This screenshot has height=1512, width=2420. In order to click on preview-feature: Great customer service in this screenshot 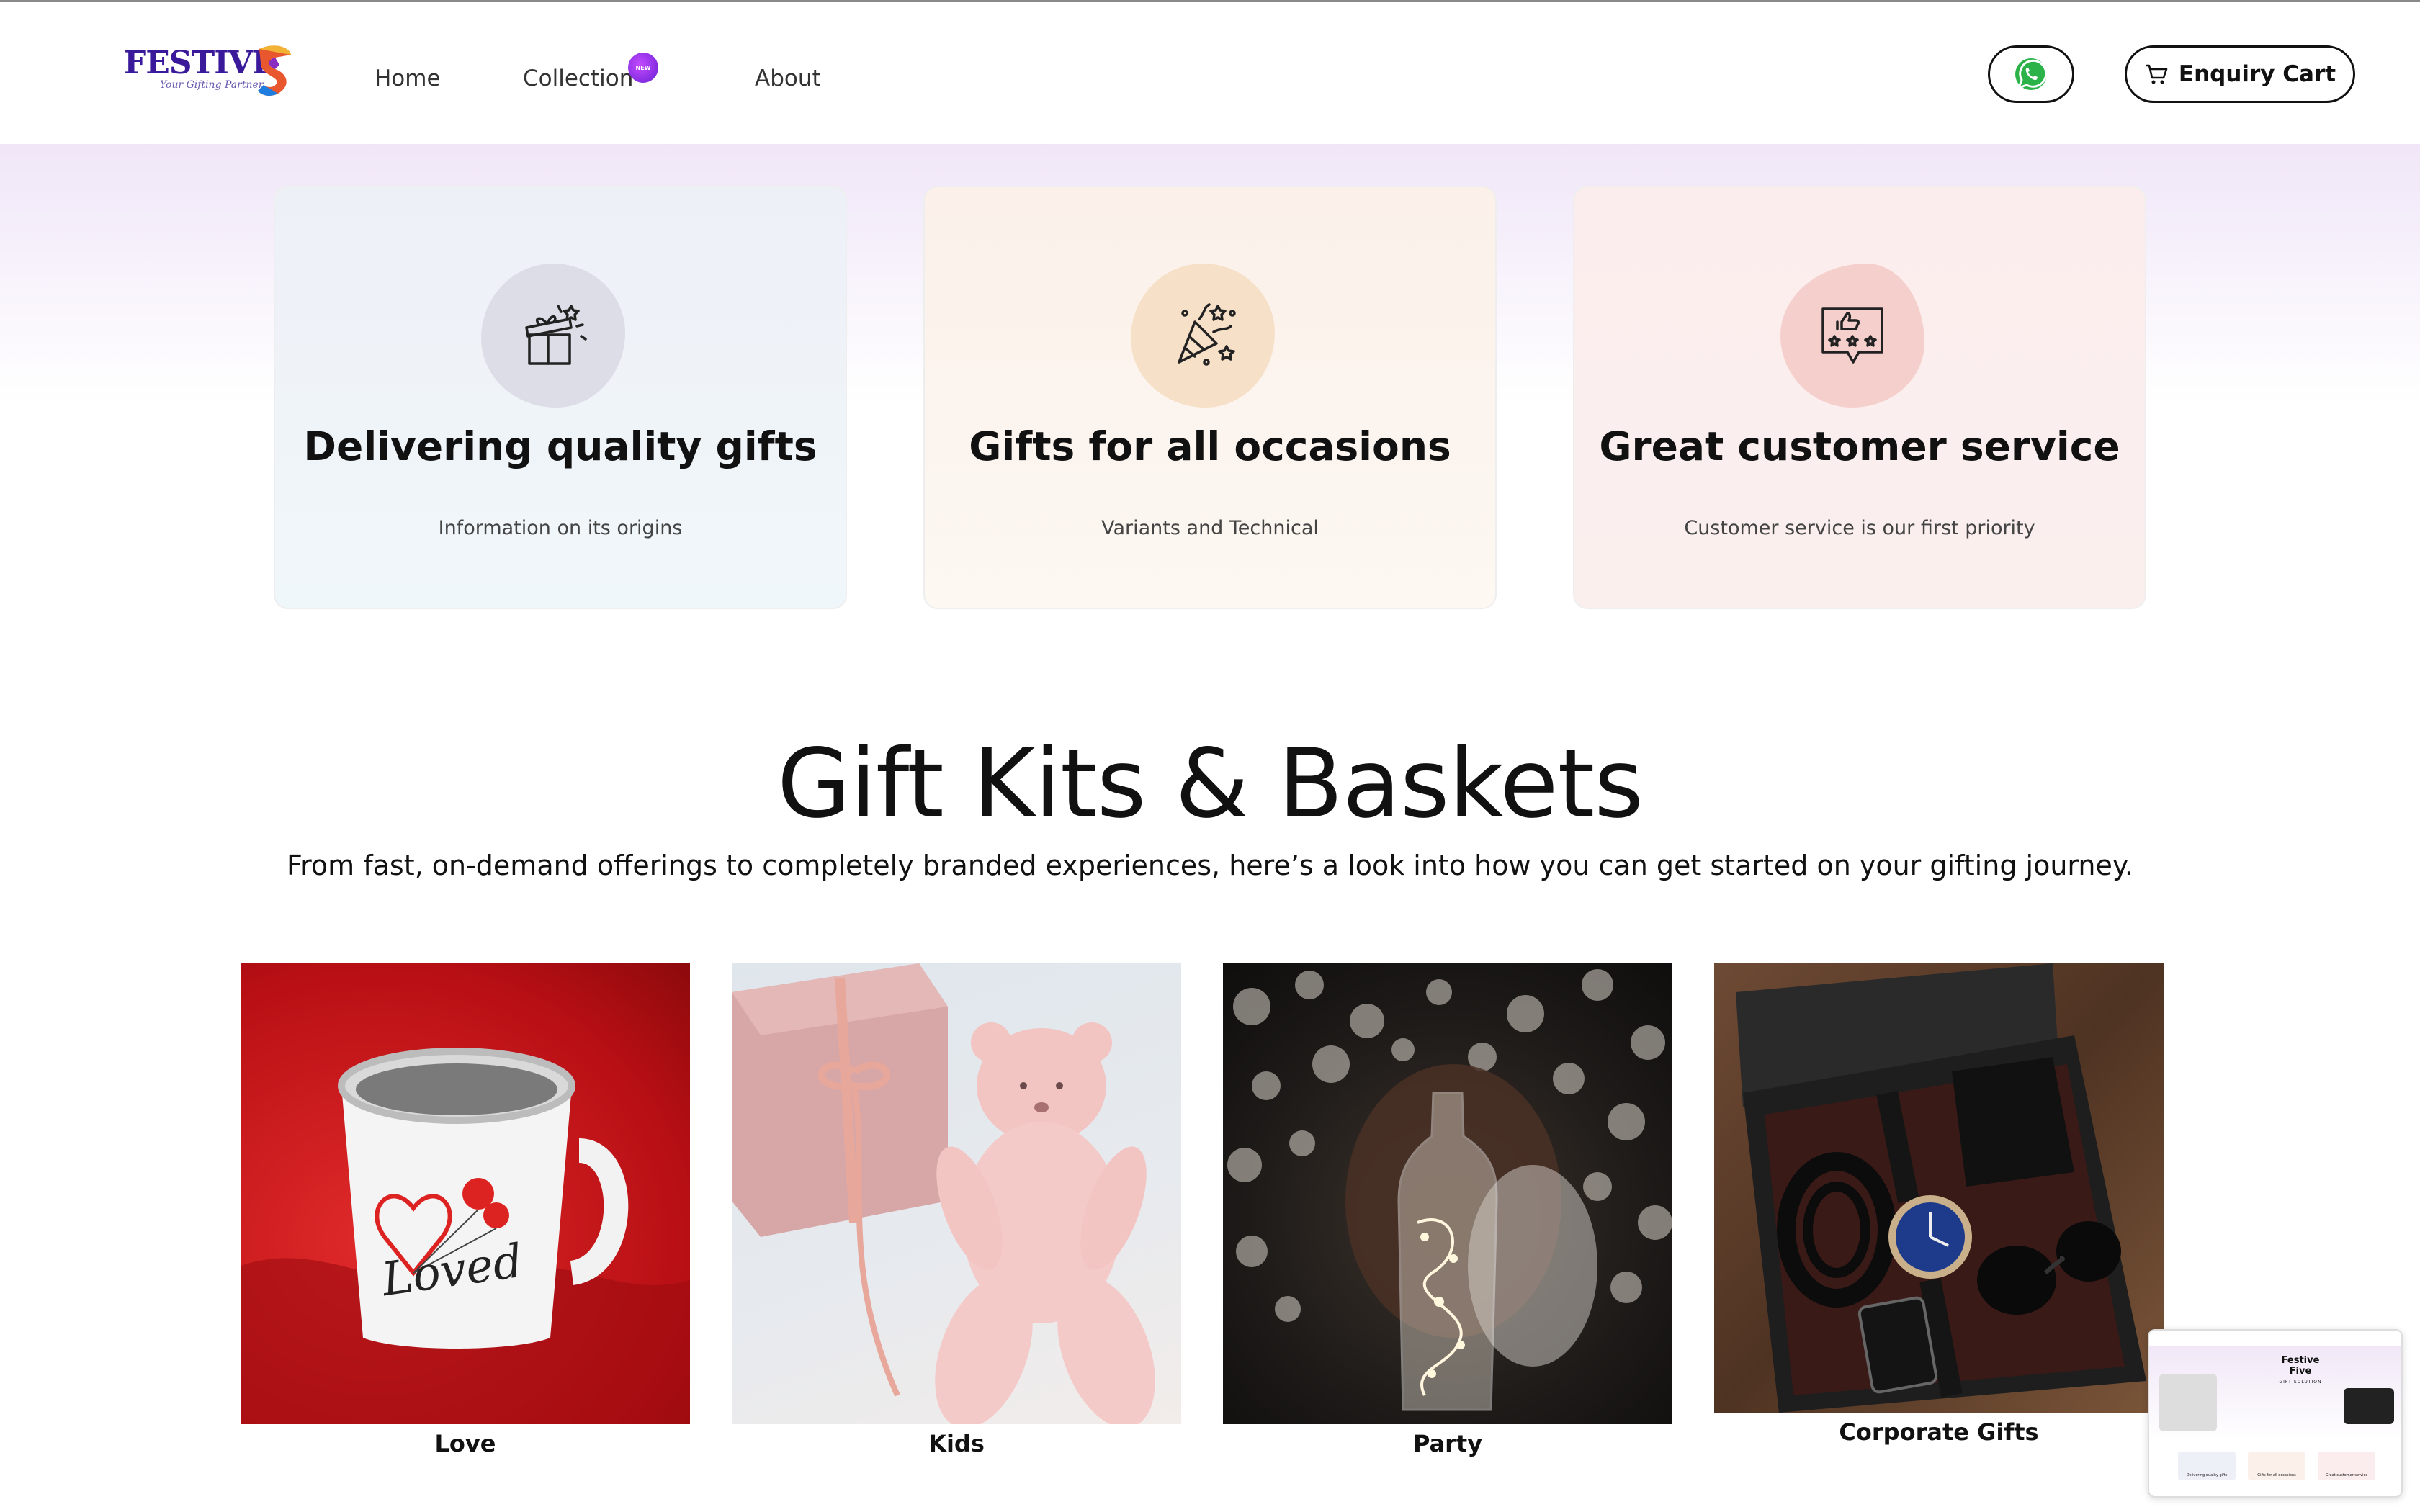, I will do `click(2346, 1466)`.